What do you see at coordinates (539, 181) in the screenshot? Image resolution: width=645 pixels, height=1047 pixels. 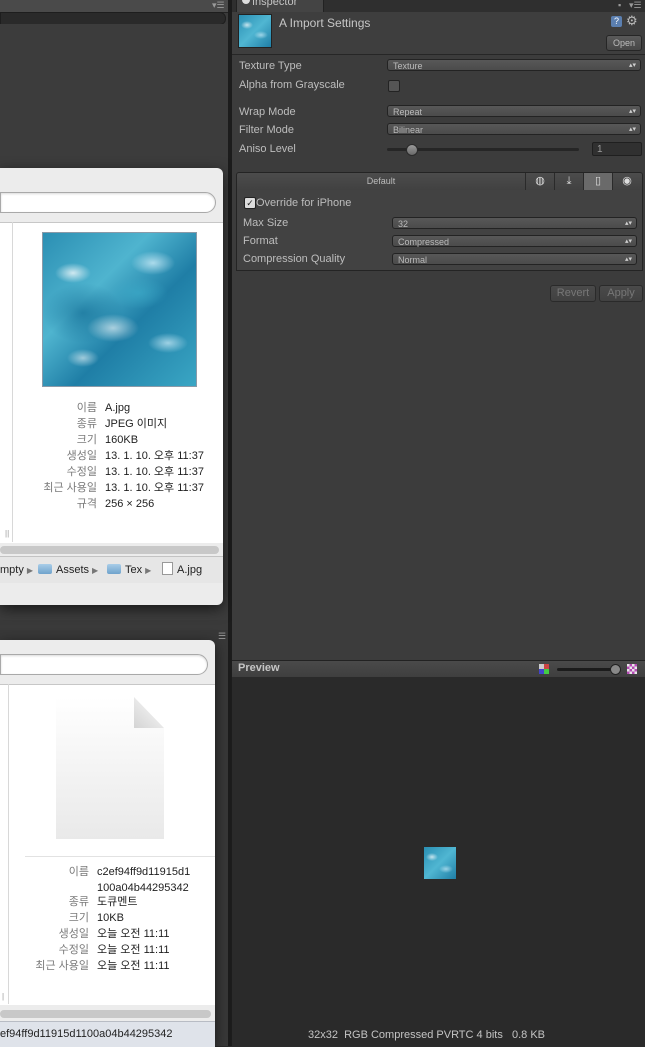 I see `globe-icon: ◍` at bounding box center [539, 181].